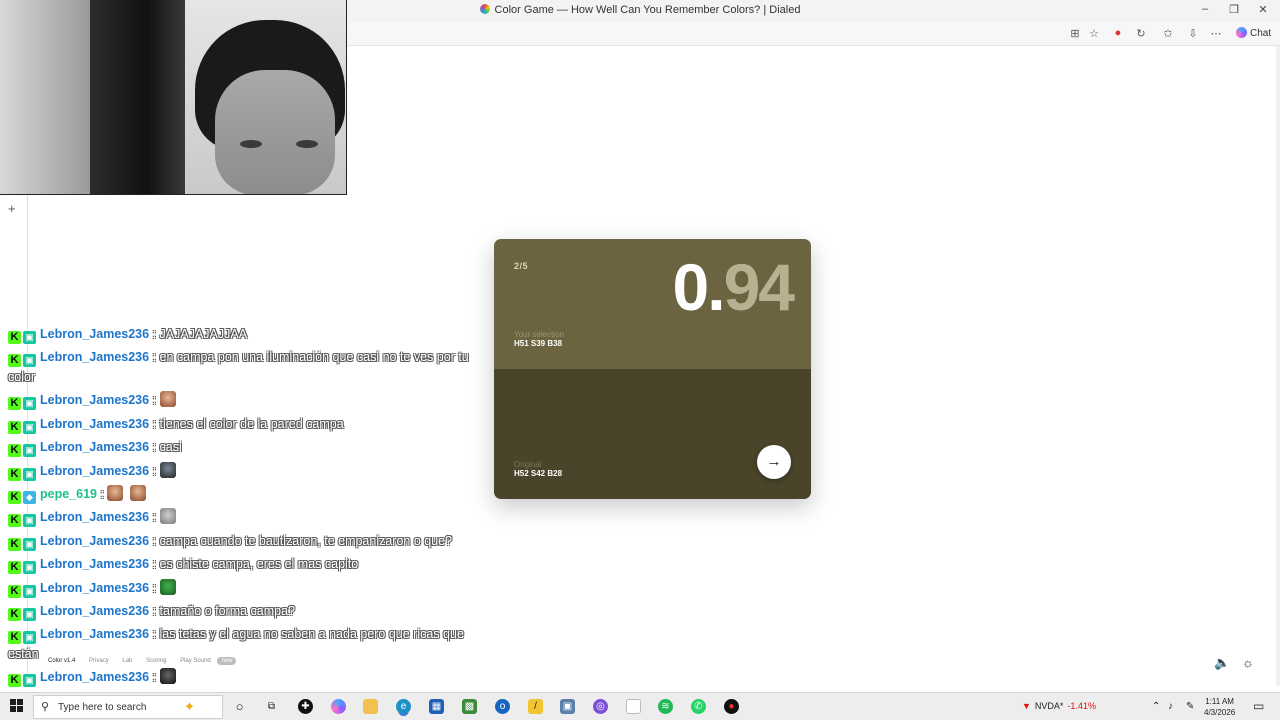 The width and height of the screenshot is (1280, 720). Describe the element at coordinates (1075, 33) in the screenshot. I see `apps-grid-icon: ⊞` at that location.